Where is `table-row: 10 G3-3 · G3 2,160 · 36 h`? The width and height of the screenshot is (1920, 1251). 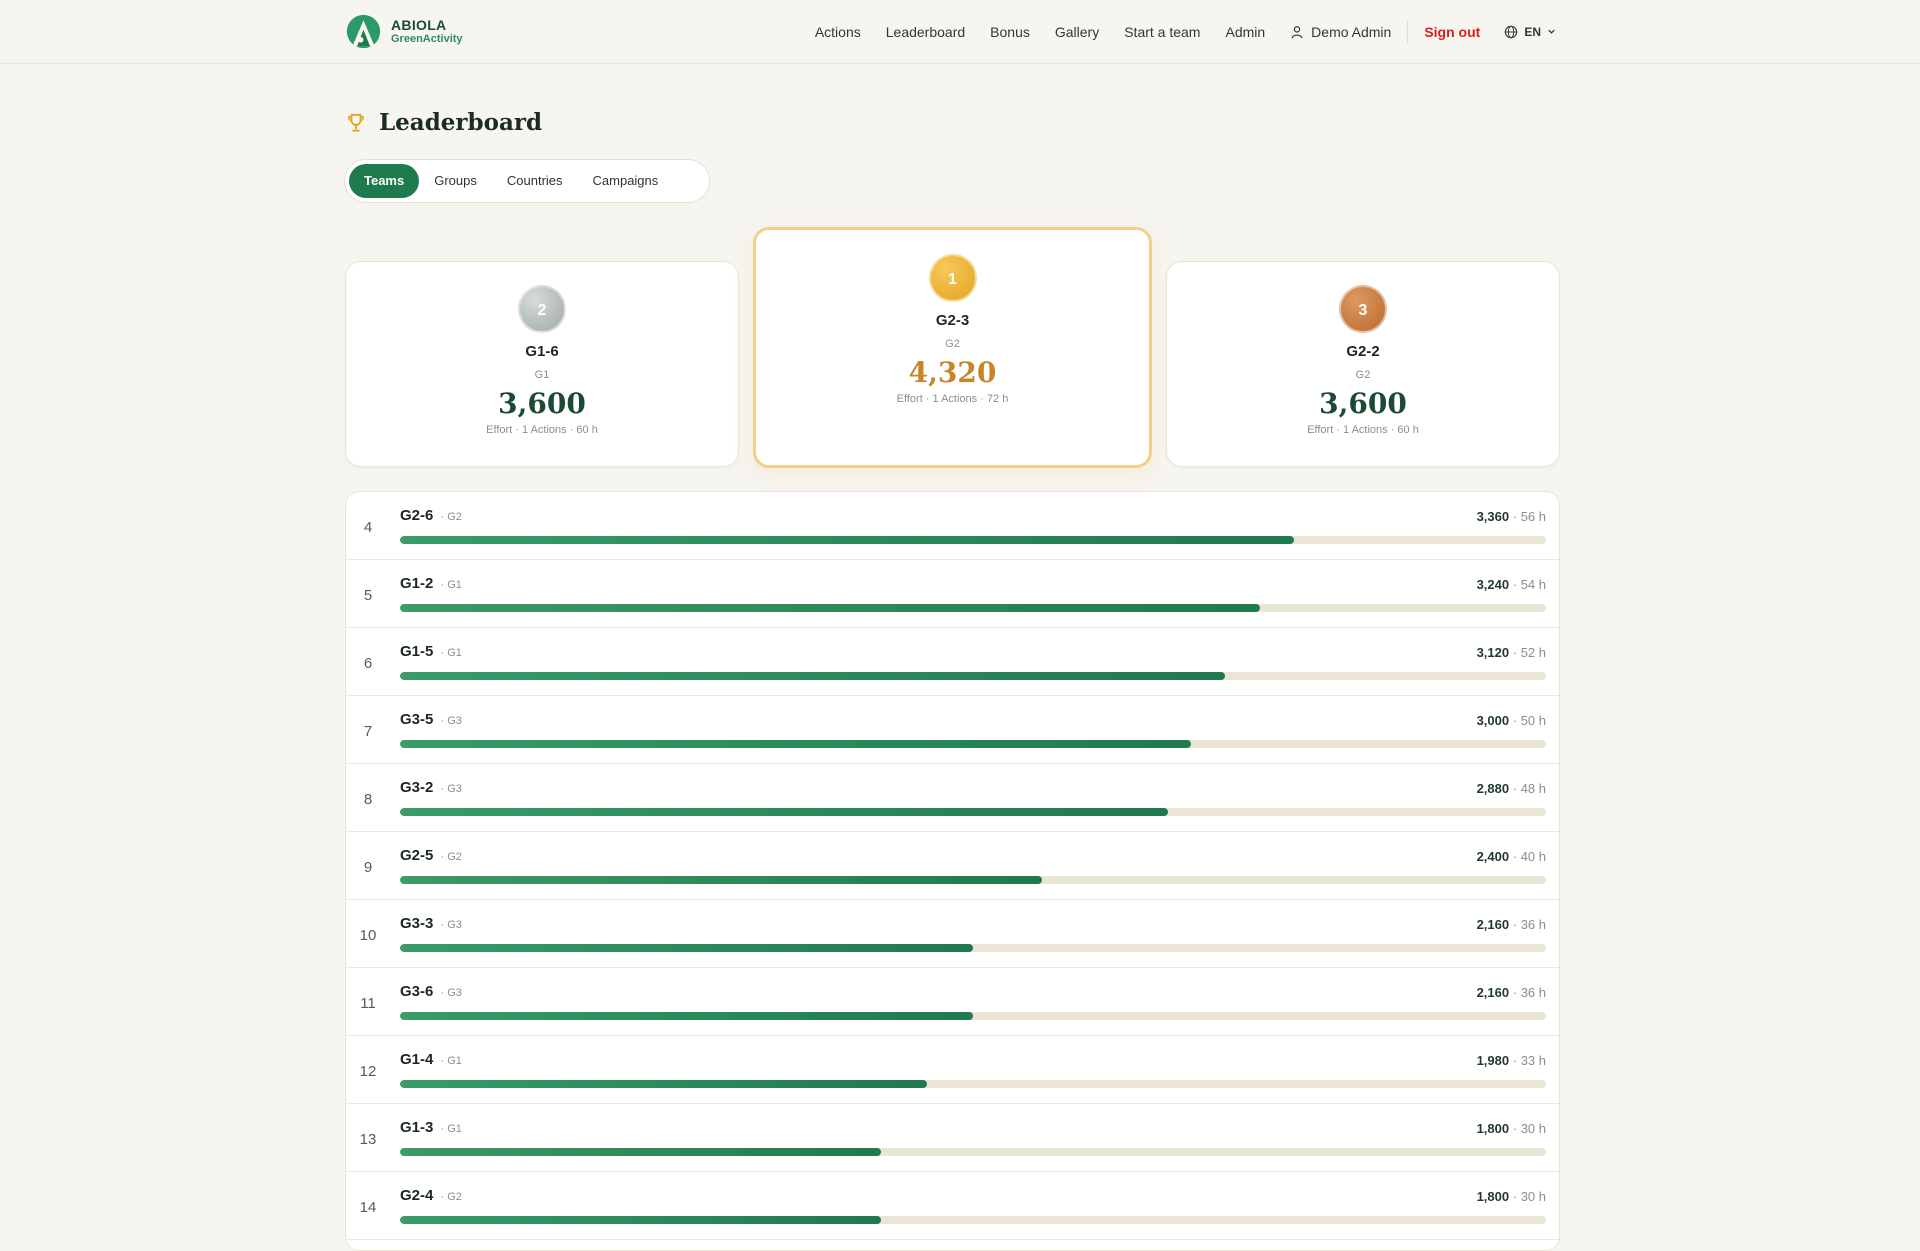 table-row: 10 G3-3 · G3 2,160 · 36 h is located at coordinates (952, 934).